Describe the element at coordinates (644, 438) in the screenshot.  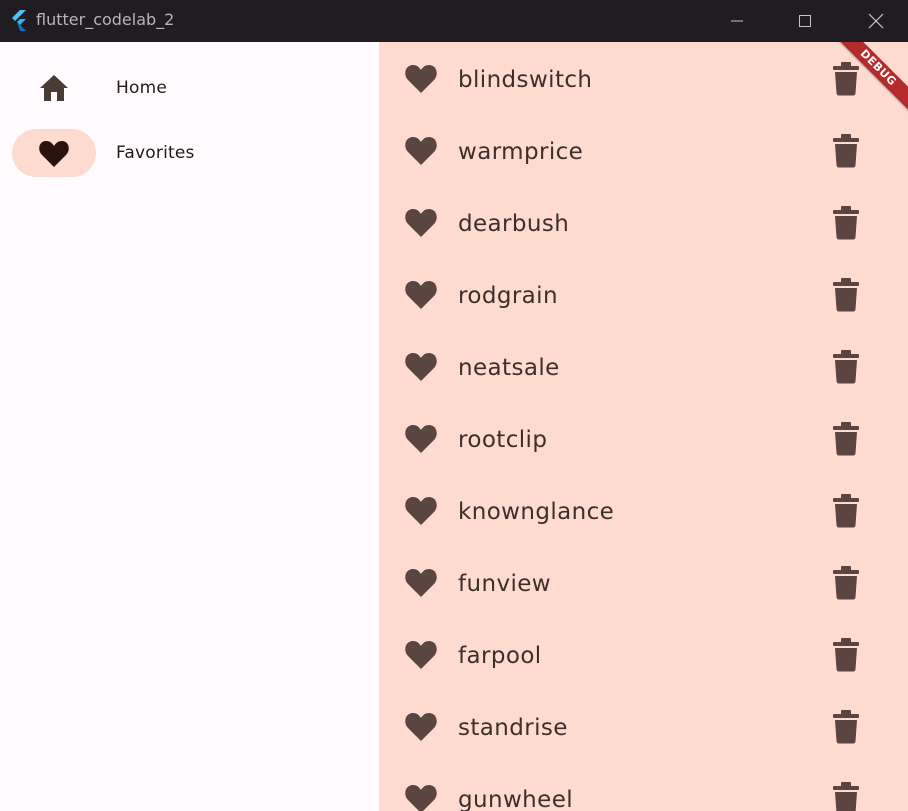
I see `list-item: rootclip` at that location.